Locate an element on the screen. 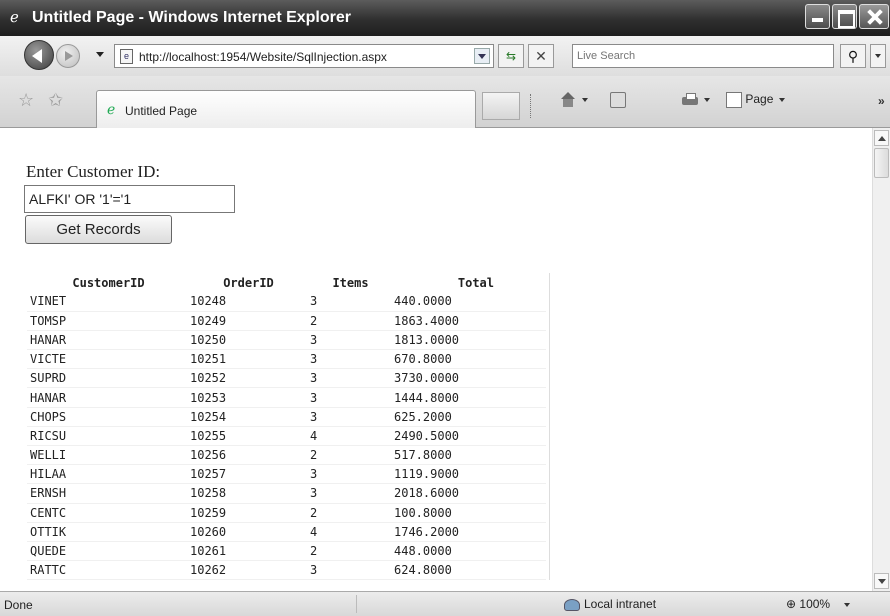 Image resolution: width=890 pixels, height=616 pixels. cell-customerid: SUPRD is located at coordinates (107, 378).